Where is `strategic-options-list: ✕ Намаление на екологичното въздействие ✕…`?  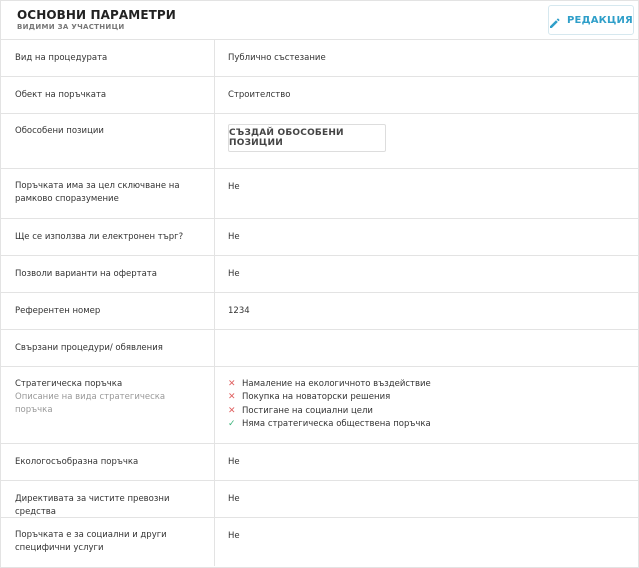 strategic-options-list: ✕ Намаление на екологичното въздействие ✕… is located at coordinates (329, 405).